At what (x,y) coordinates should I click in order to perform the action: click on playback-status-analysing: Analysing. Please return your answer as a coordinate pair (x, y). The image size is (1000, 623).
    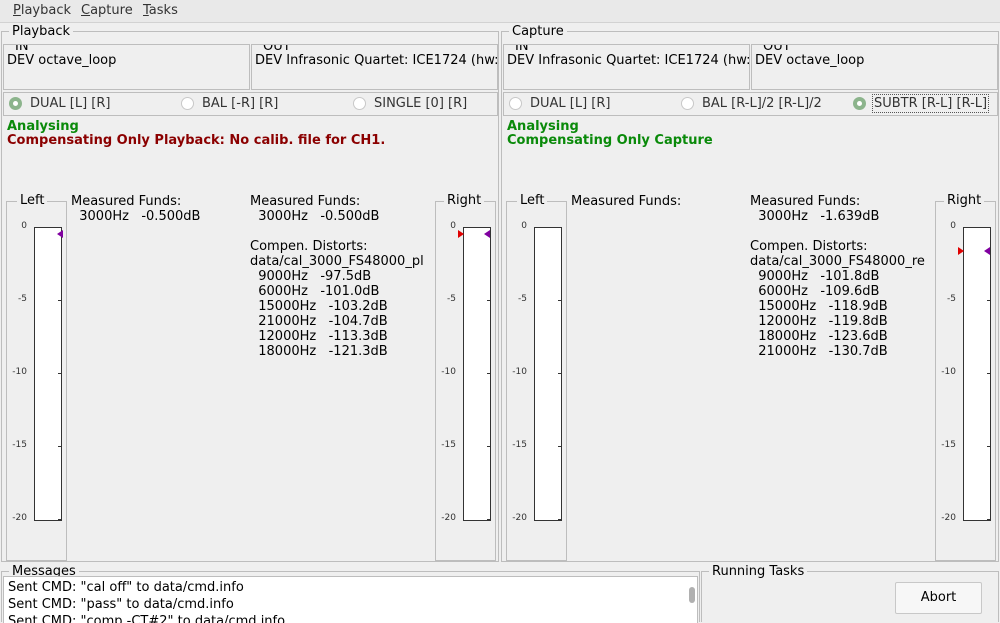
    Looking at the image, I should click on (43, 126).